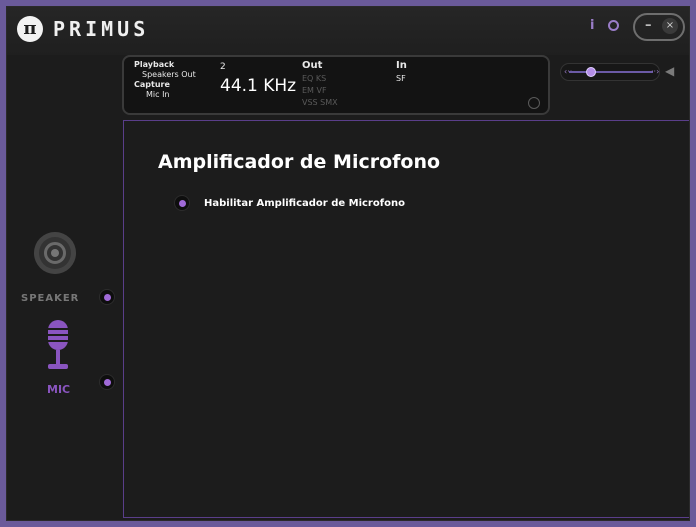  I want to click on out-tags-row3: VSS SMX, so click(320, 102).